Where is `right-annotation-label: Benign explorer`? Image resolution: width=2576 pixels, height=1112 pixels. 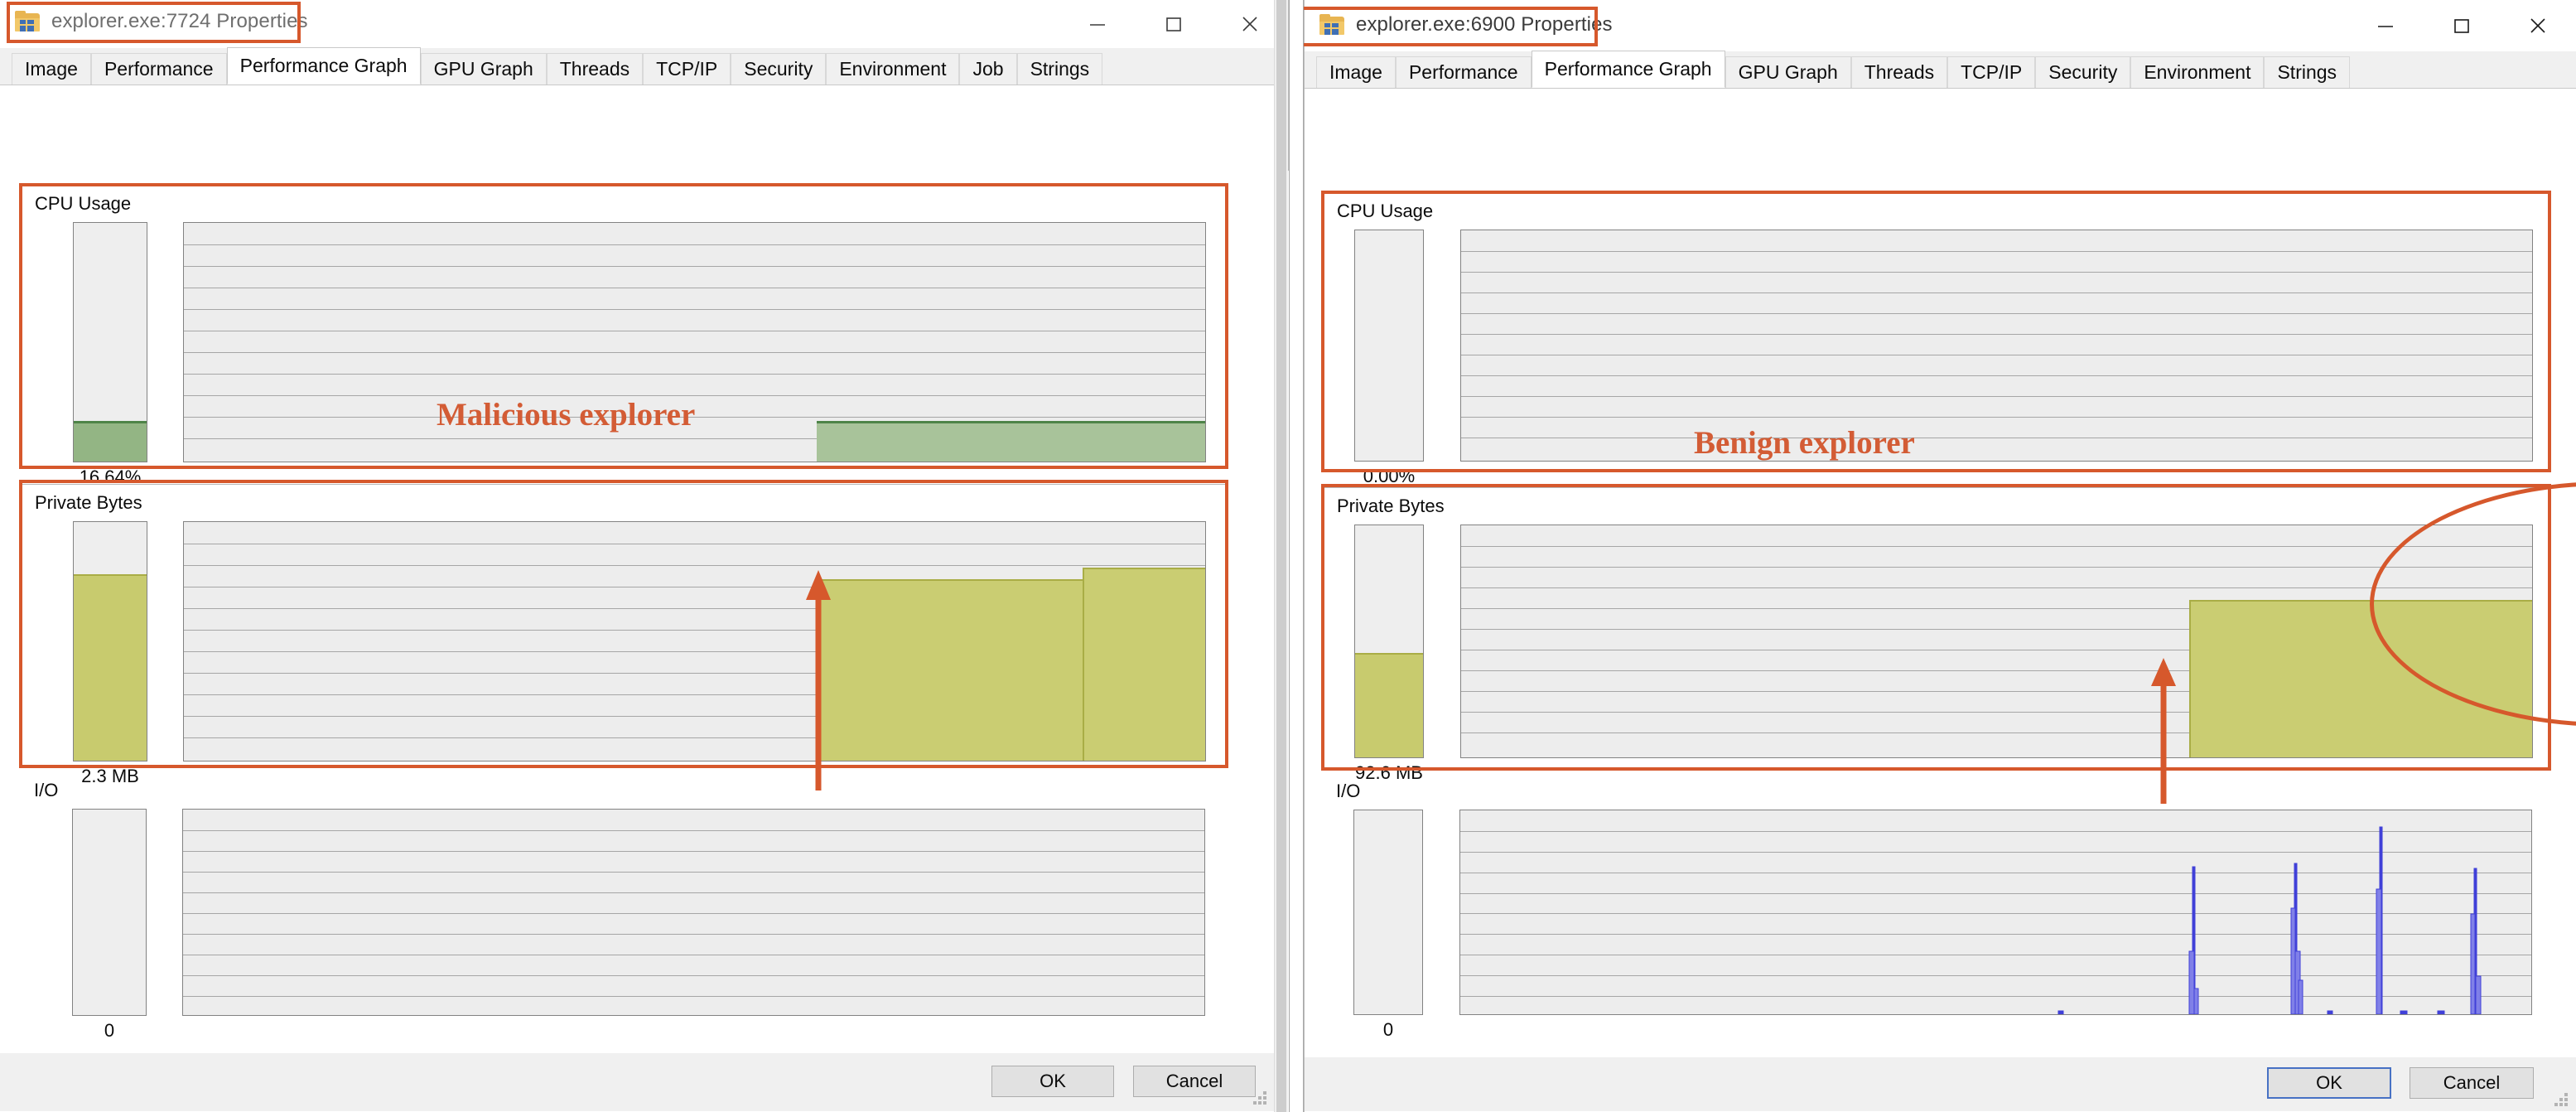
right-annotation-label: Benign explorer is located at coordinates (1805, 443).